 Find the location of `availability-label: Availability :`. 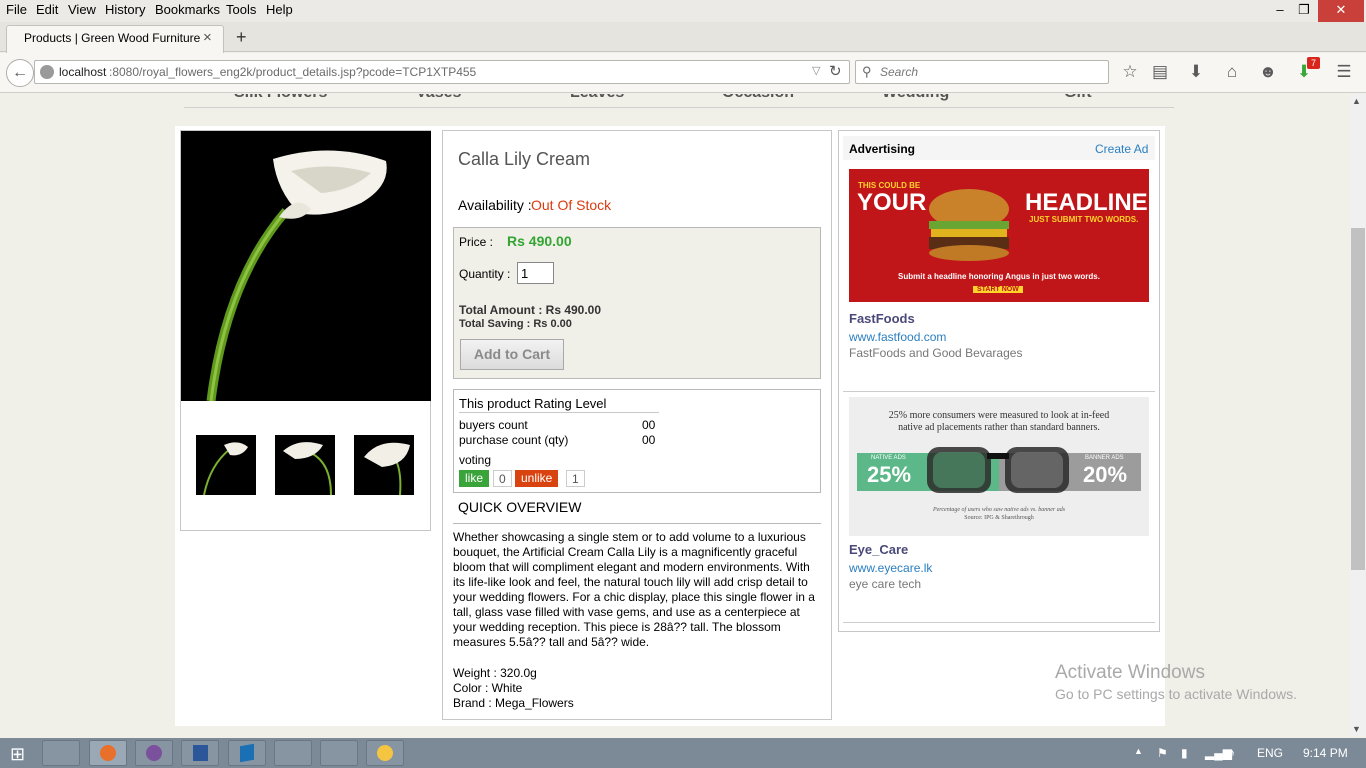

availability-label: Availability : is located at coordinates (495, 205).